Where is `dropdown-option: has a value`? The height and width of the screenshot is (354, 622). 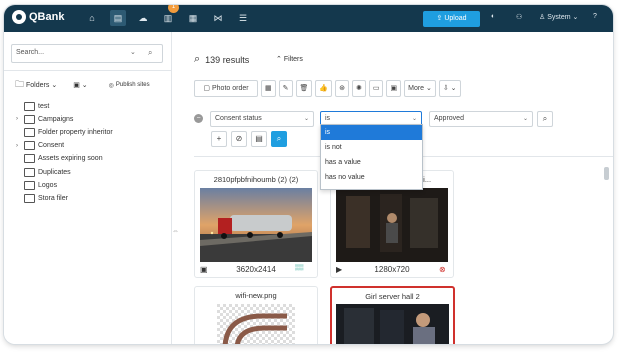 dropdown-option: has a value is located at coordinates (371, 162).